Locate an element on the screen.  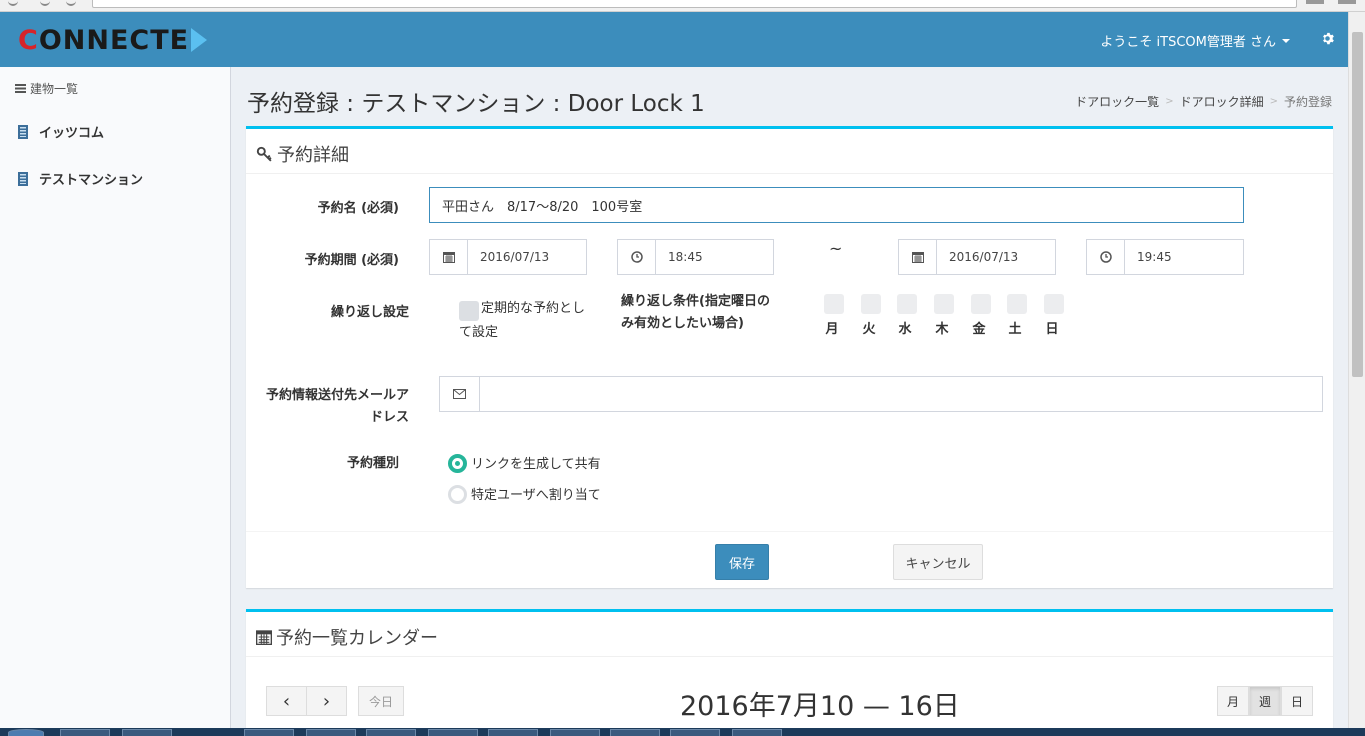
calendar-today-button: 今日 is located at coordinates (381, 701).